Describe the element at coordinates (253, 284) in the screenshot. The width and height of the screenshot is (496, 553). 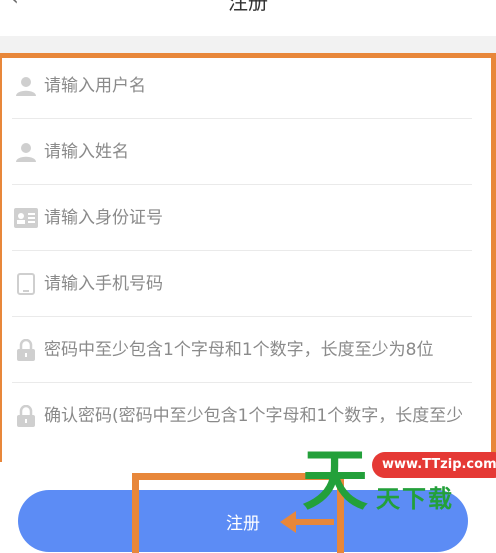
I see `phone-input` at that location.